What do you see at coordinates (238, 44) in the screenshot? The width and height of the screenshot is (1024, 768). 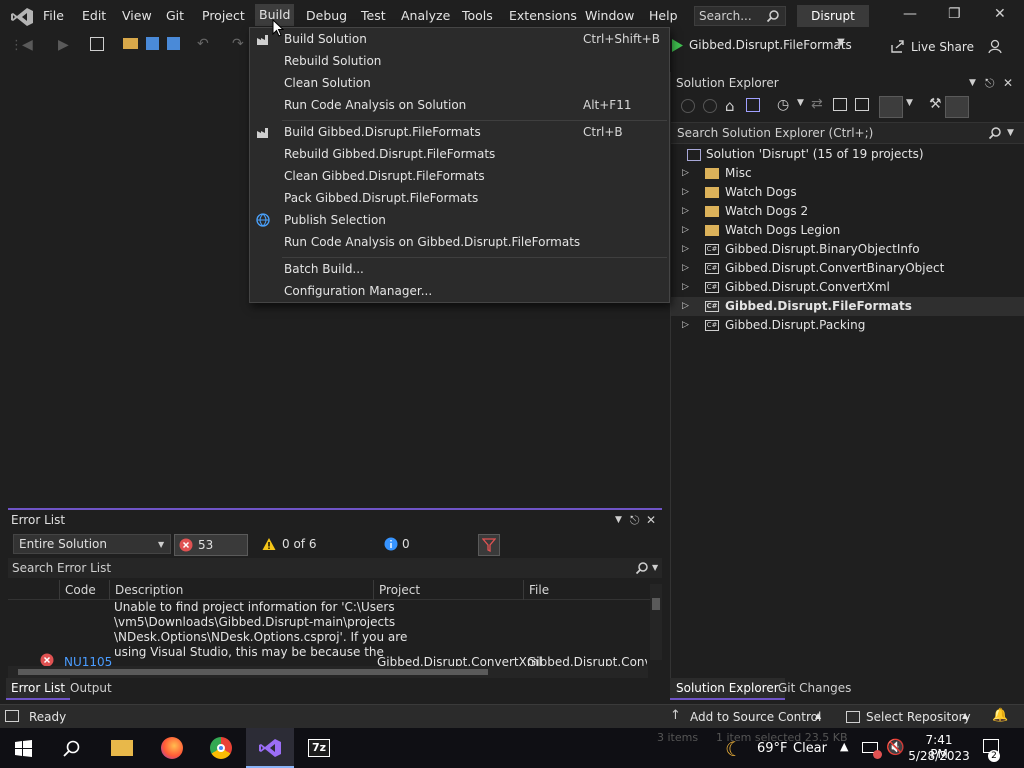 I see `redo-icon: ↷` at bounding box center [238, 44].